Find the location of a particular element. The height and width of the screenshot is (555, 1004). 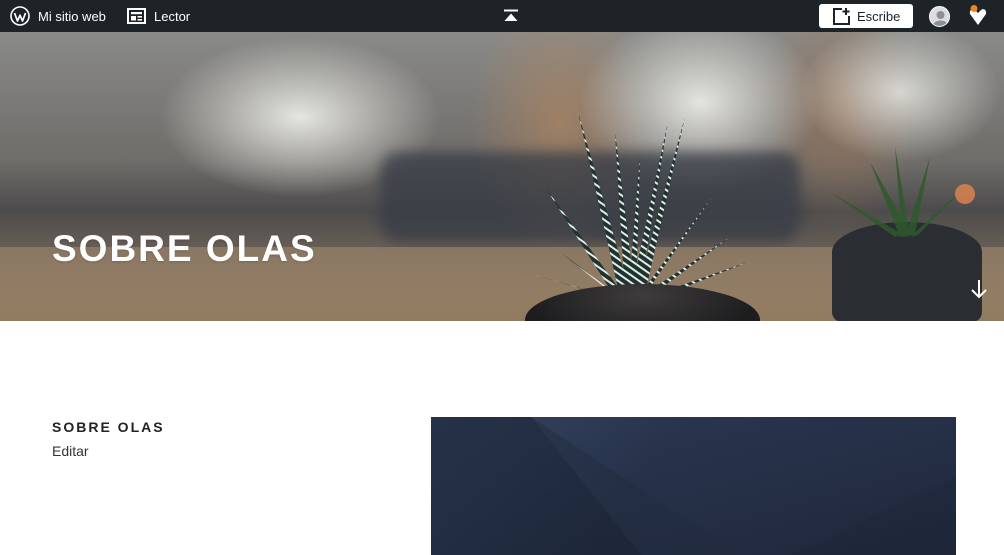

write-button: Escribe is located at coordinates (866, 16).